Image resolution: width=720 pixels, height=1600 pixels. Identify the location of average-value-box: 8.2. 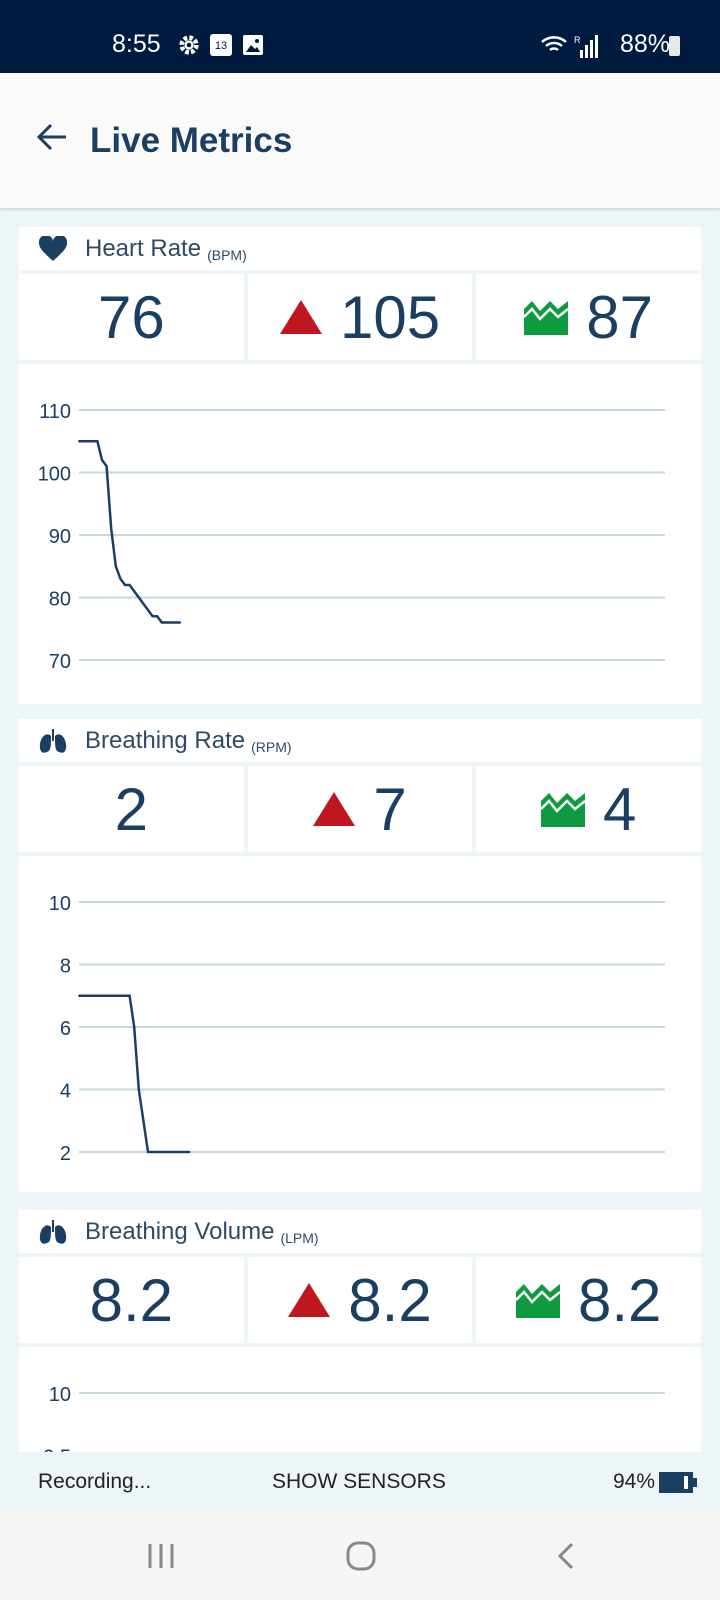
(589, 1300).